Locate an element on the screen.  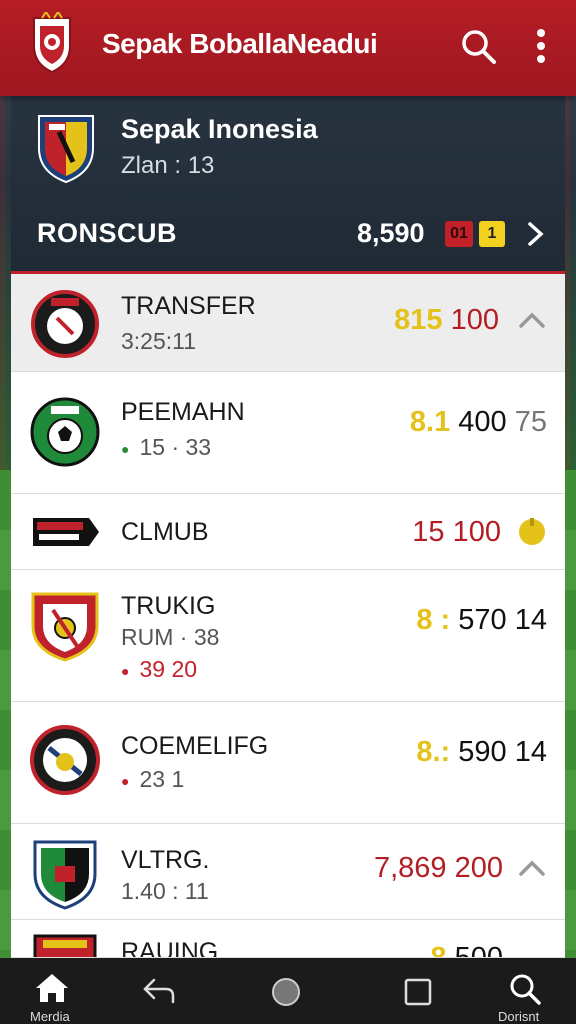
value-main: 15 100 is located at coordinates (456, 532).